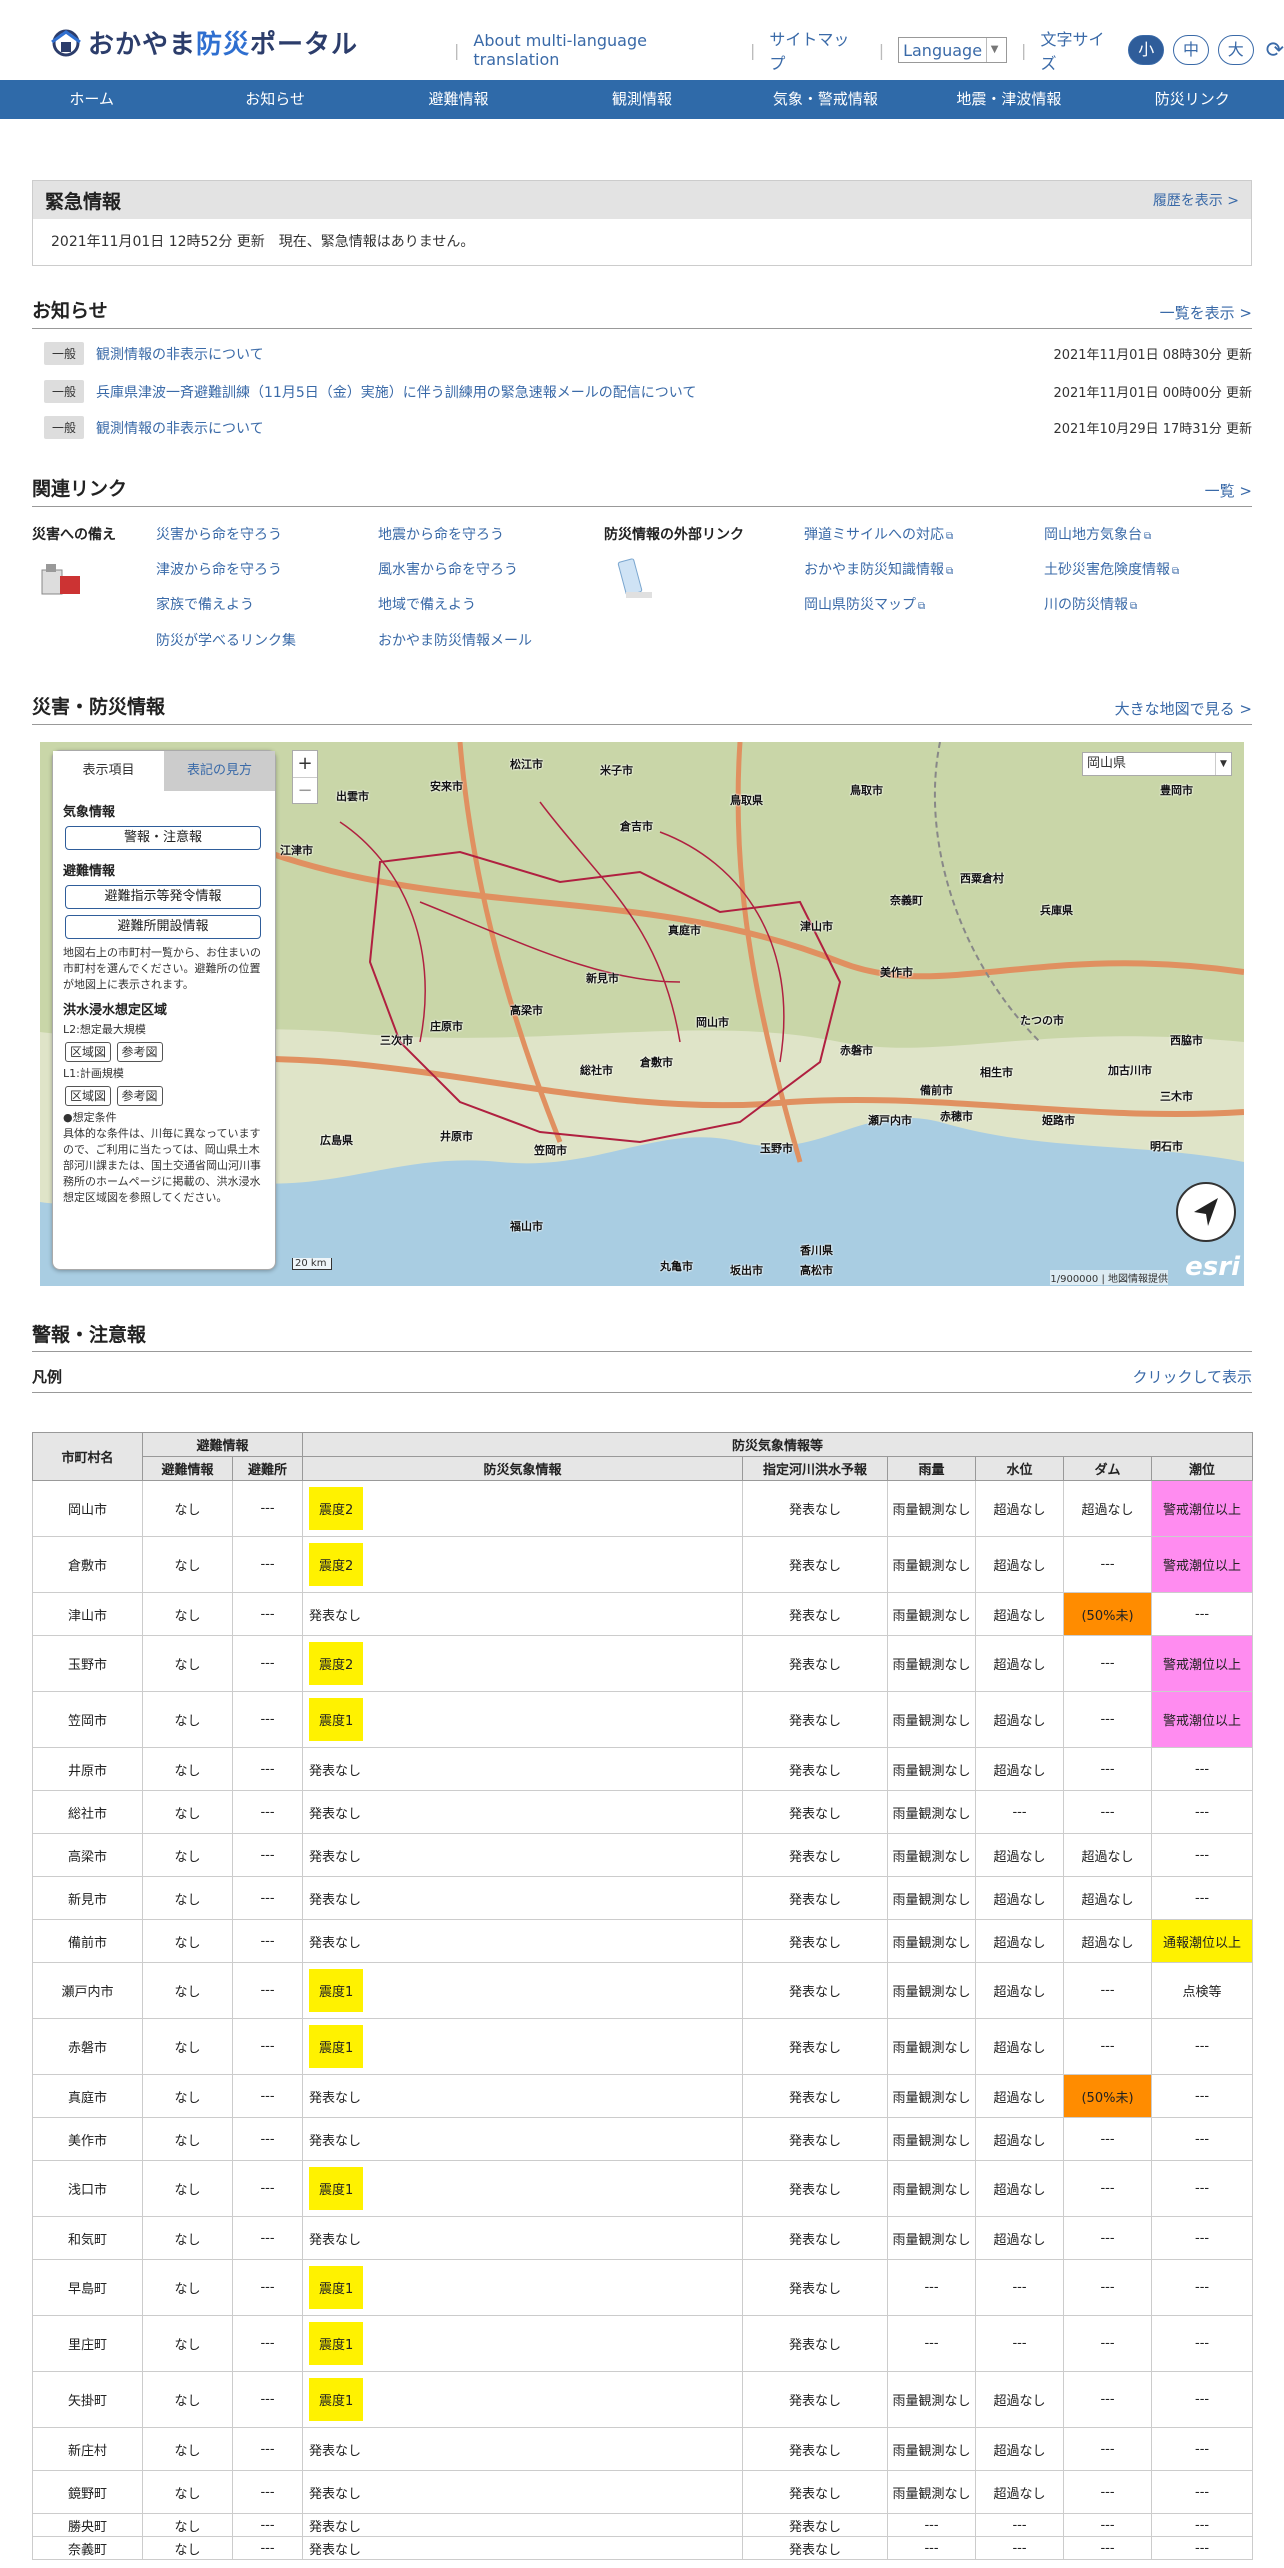 This screenshot has width=1284, height=2568. I want to click on municipality-cell: 新見市, so click(87, 1898).